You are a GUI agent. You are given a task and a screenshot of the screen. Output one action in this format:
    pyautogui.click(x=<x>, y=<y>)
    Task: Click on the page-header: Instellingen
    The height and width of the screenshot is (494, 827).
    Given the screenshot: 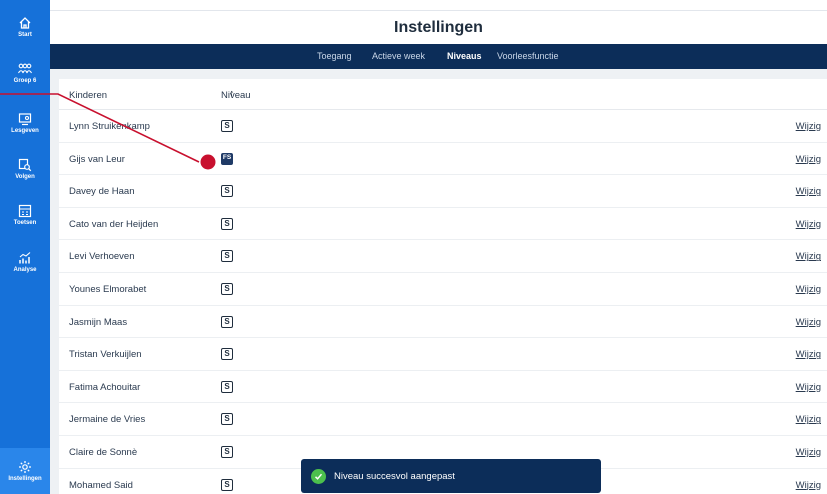 What is the action you would take?
    pyautogui.click(x=438, y=27)
    